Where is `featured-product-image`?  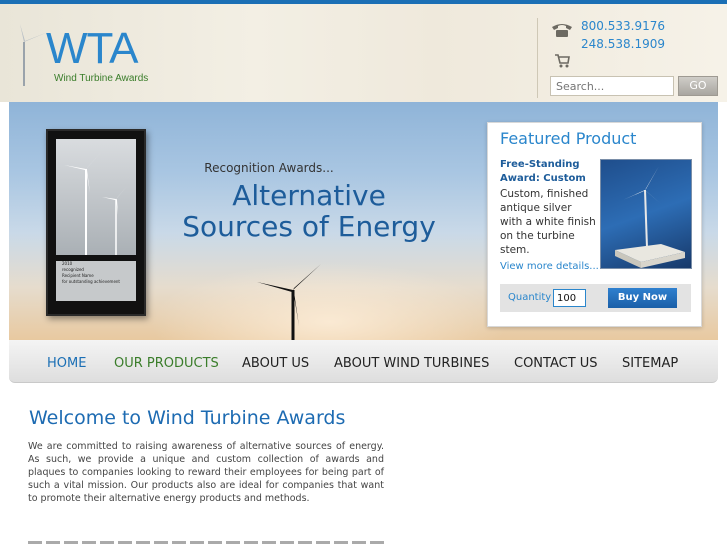 featured-product-image is located at coordinates (646, 214).